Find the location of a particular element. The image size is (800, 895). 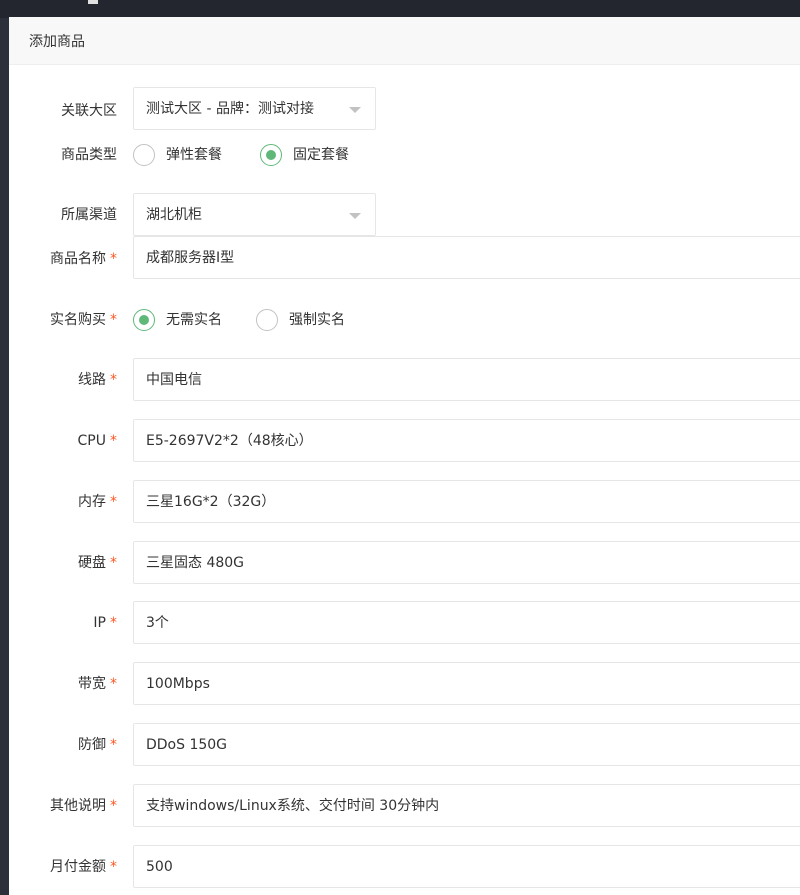

product-name-input: 成都服务器I型 is located at coordinates (466, 257).